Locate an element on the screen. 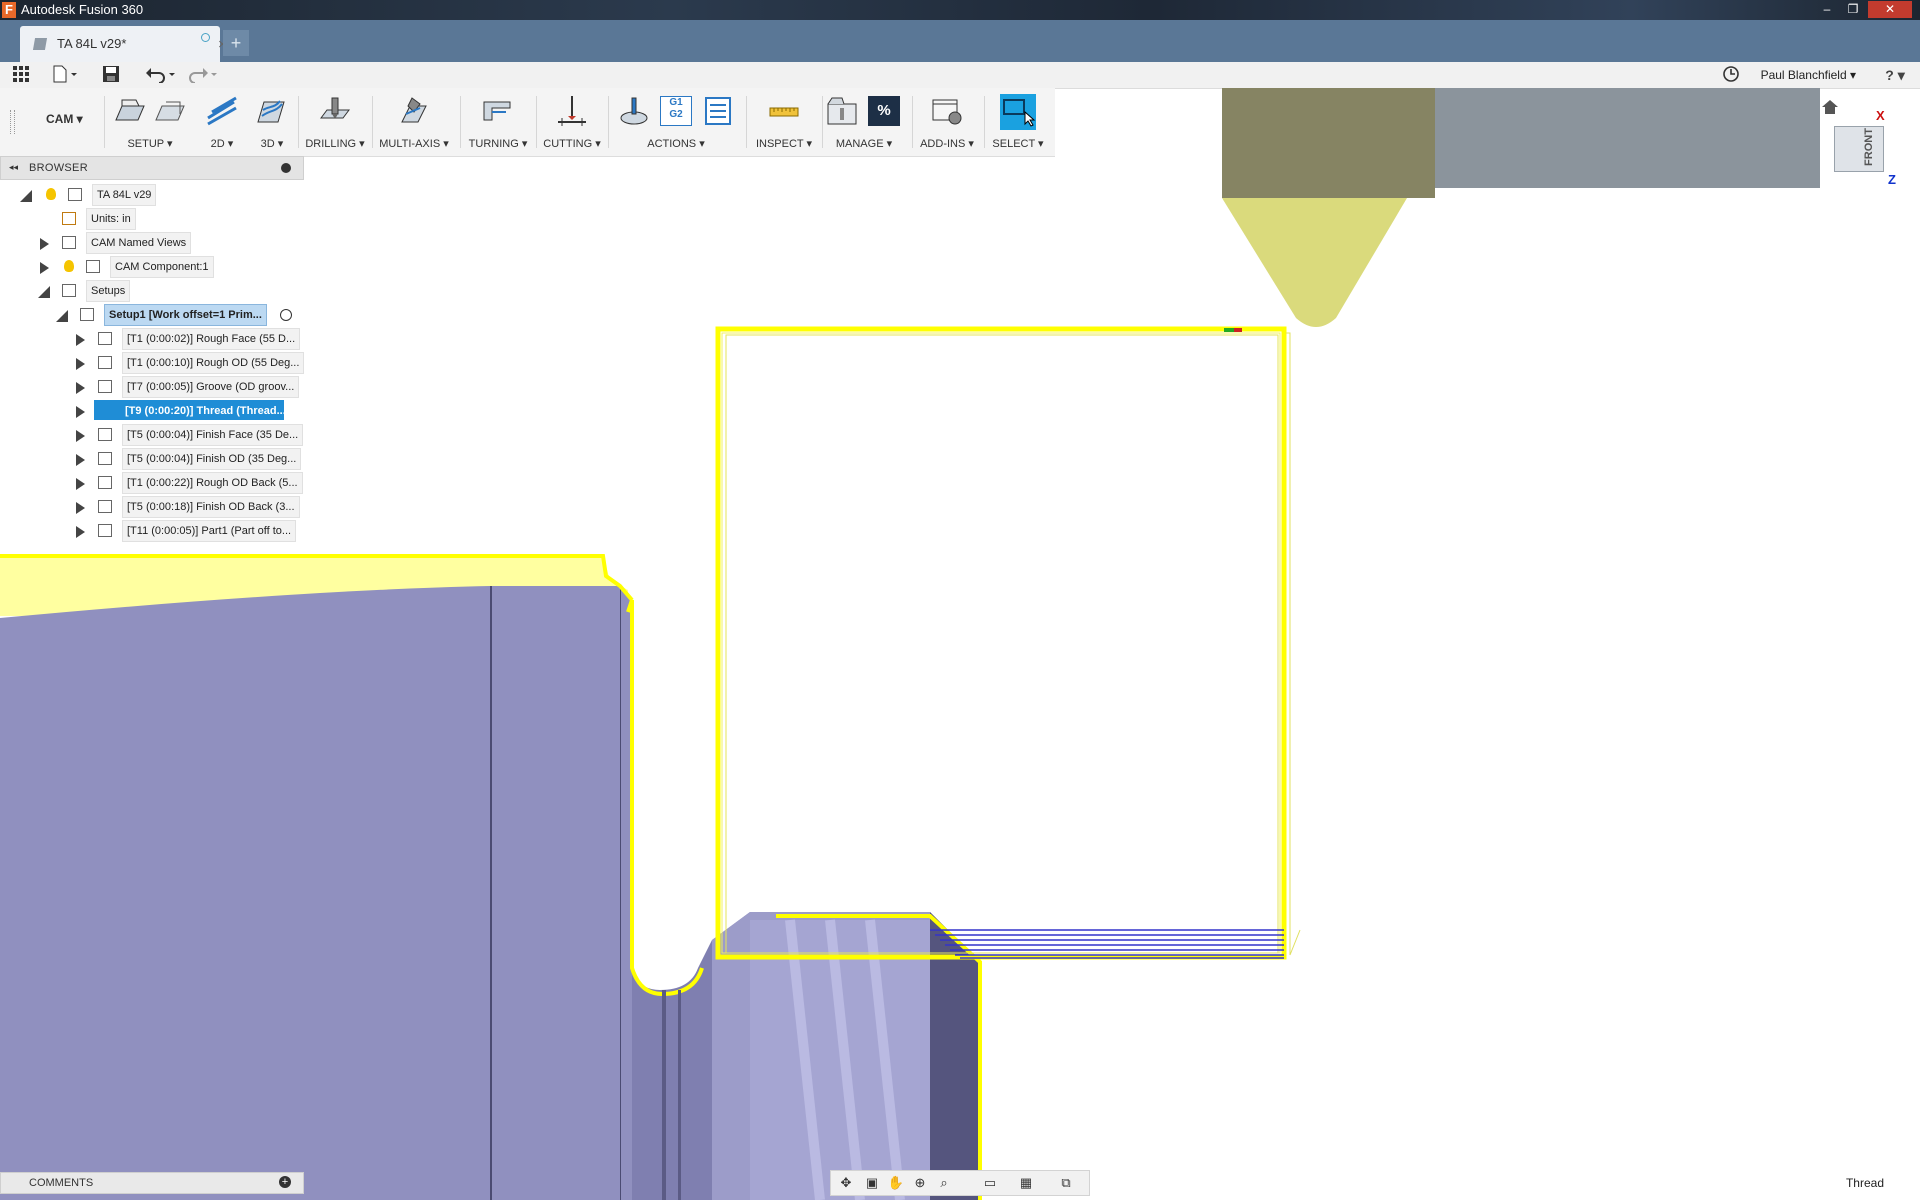 The height and width of the screenshot is (1200, 1920). folder-icon is located at coordinates (69, 242).